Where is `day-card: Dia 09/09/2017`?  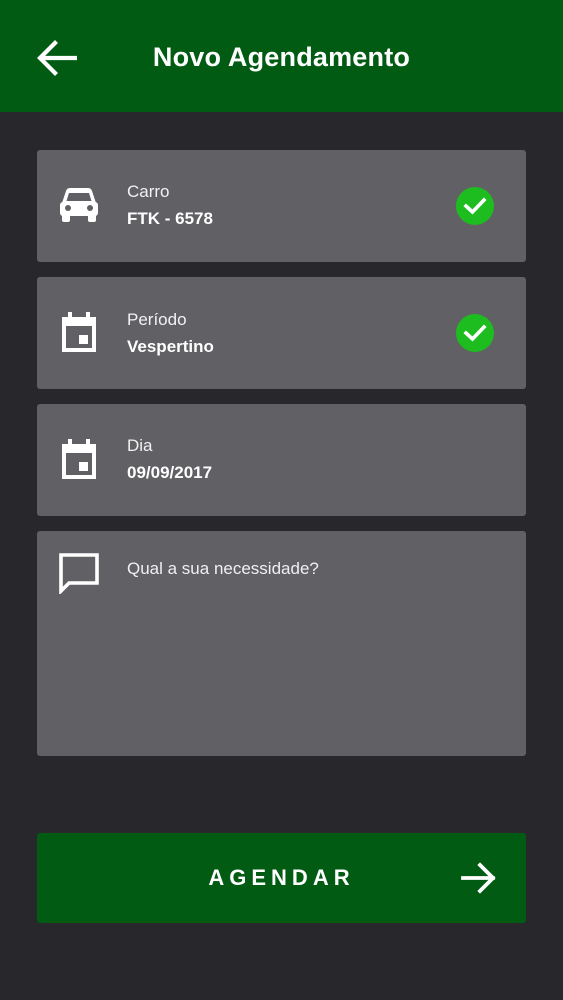
day-card: Dia 09/09/2017 is located at coordinates (281, 460).